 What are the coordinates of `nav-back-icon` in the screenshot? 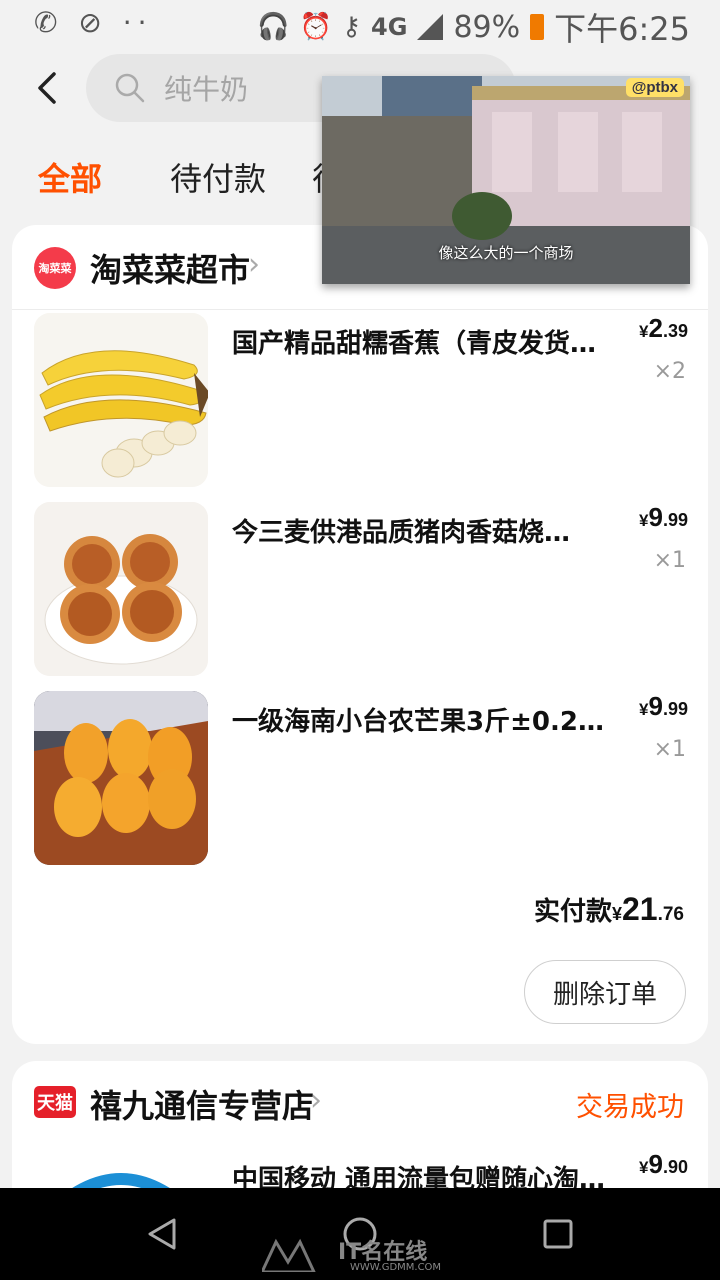 It's located at (162, 1234).